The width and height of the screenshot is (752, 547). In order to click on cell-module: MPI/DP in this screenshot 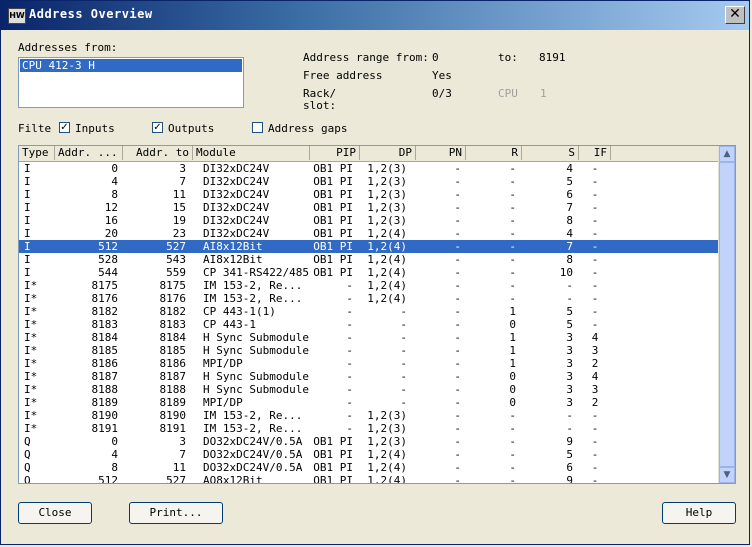, I will do `click(223, 363)`.